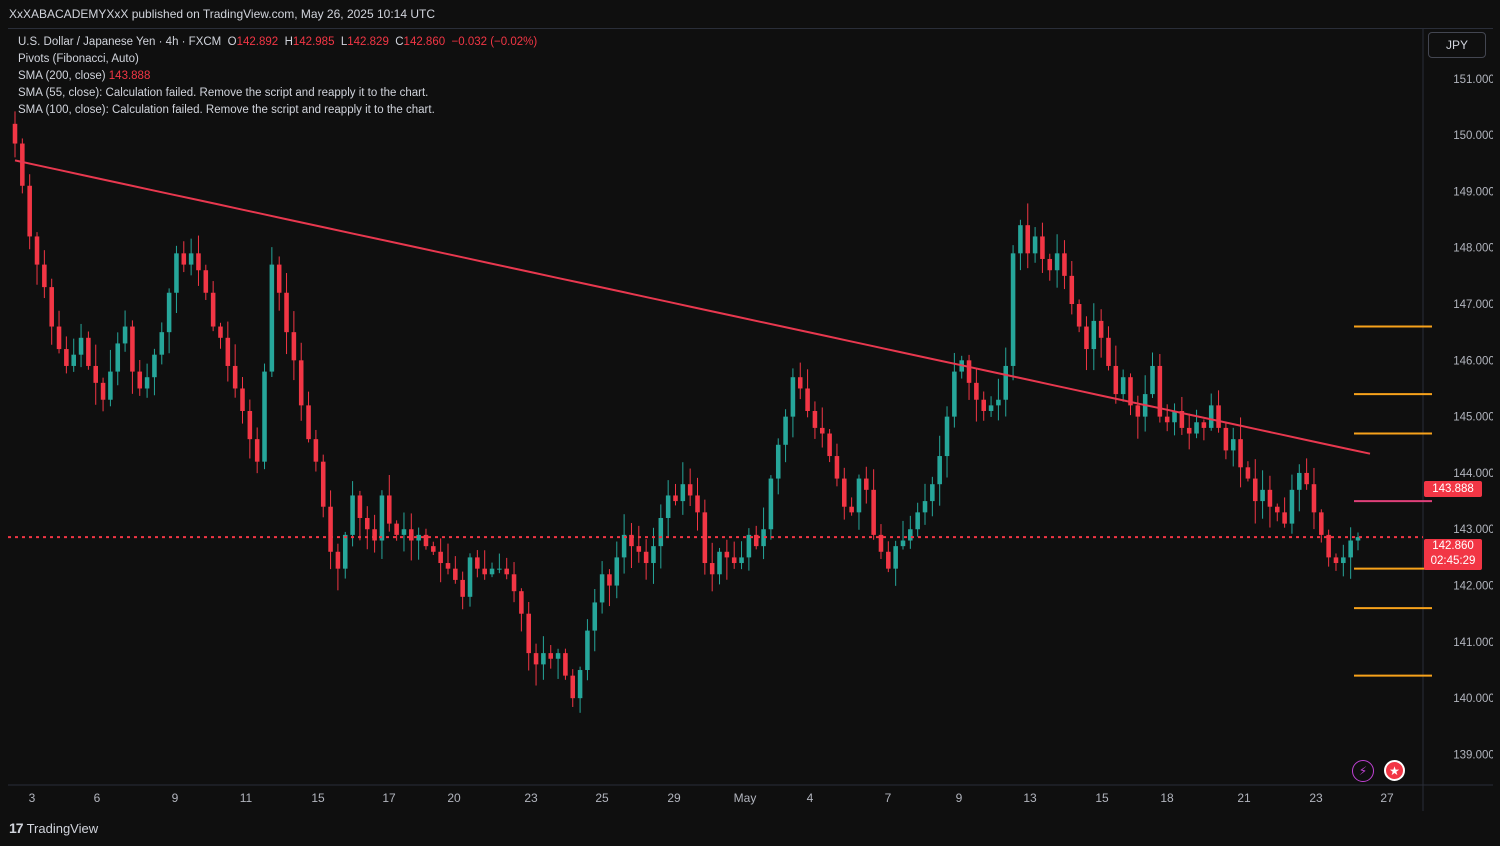  I want to click on tradingview-logo: 17 TradingView, so click(53, 828).